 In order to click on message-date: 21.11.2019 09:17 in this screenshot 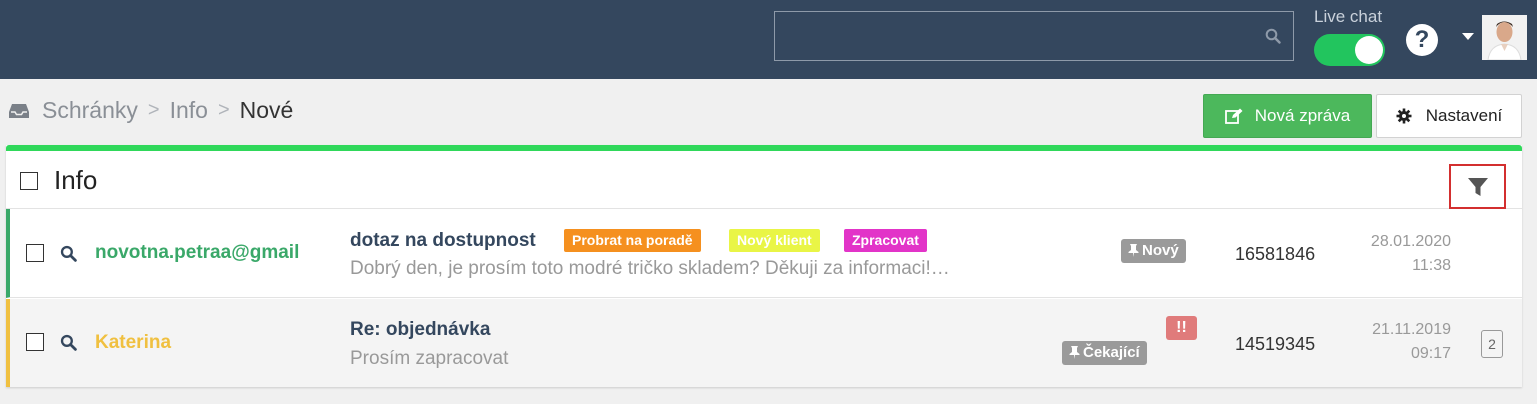, I will do `click(1406, 342)`.